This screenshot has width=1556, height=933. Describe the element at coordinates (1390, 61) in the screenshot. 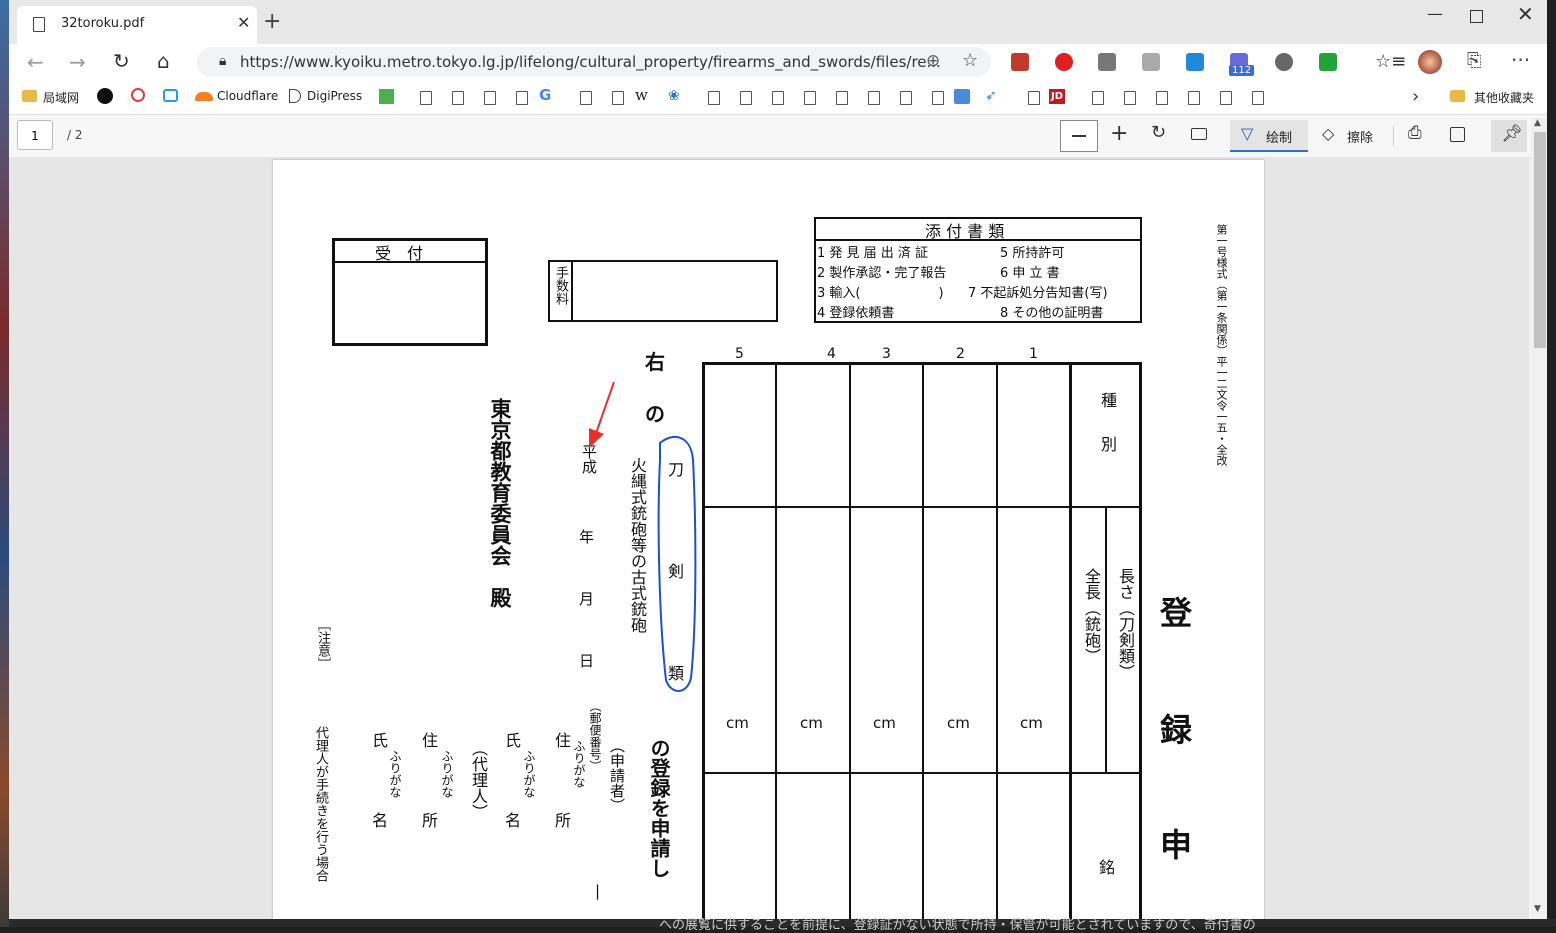

I see `favorites-list-icon: ☆≡` at that location.